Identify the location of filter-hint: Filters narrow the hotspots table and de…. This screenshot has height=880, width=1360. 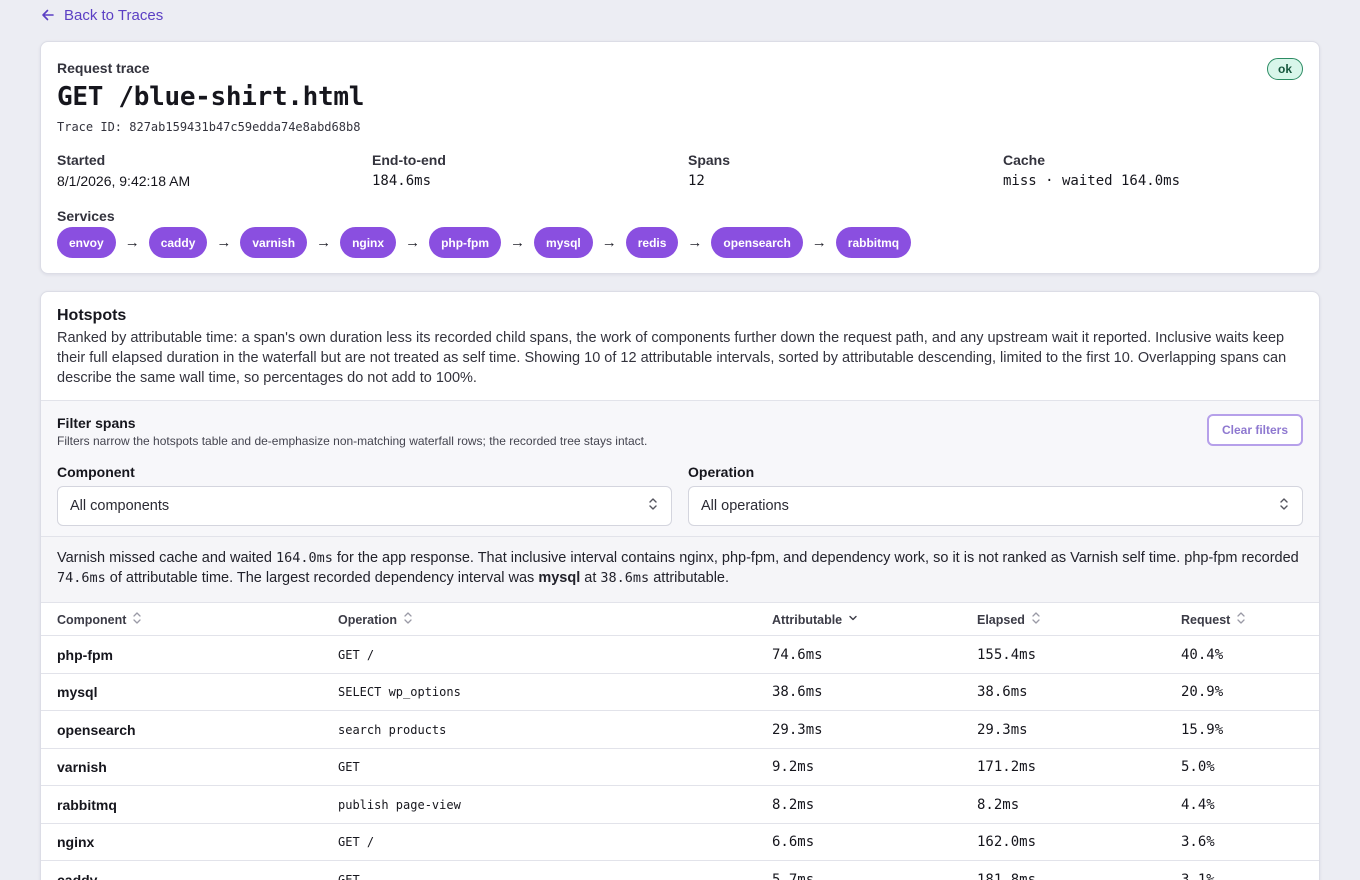
(352, 441).